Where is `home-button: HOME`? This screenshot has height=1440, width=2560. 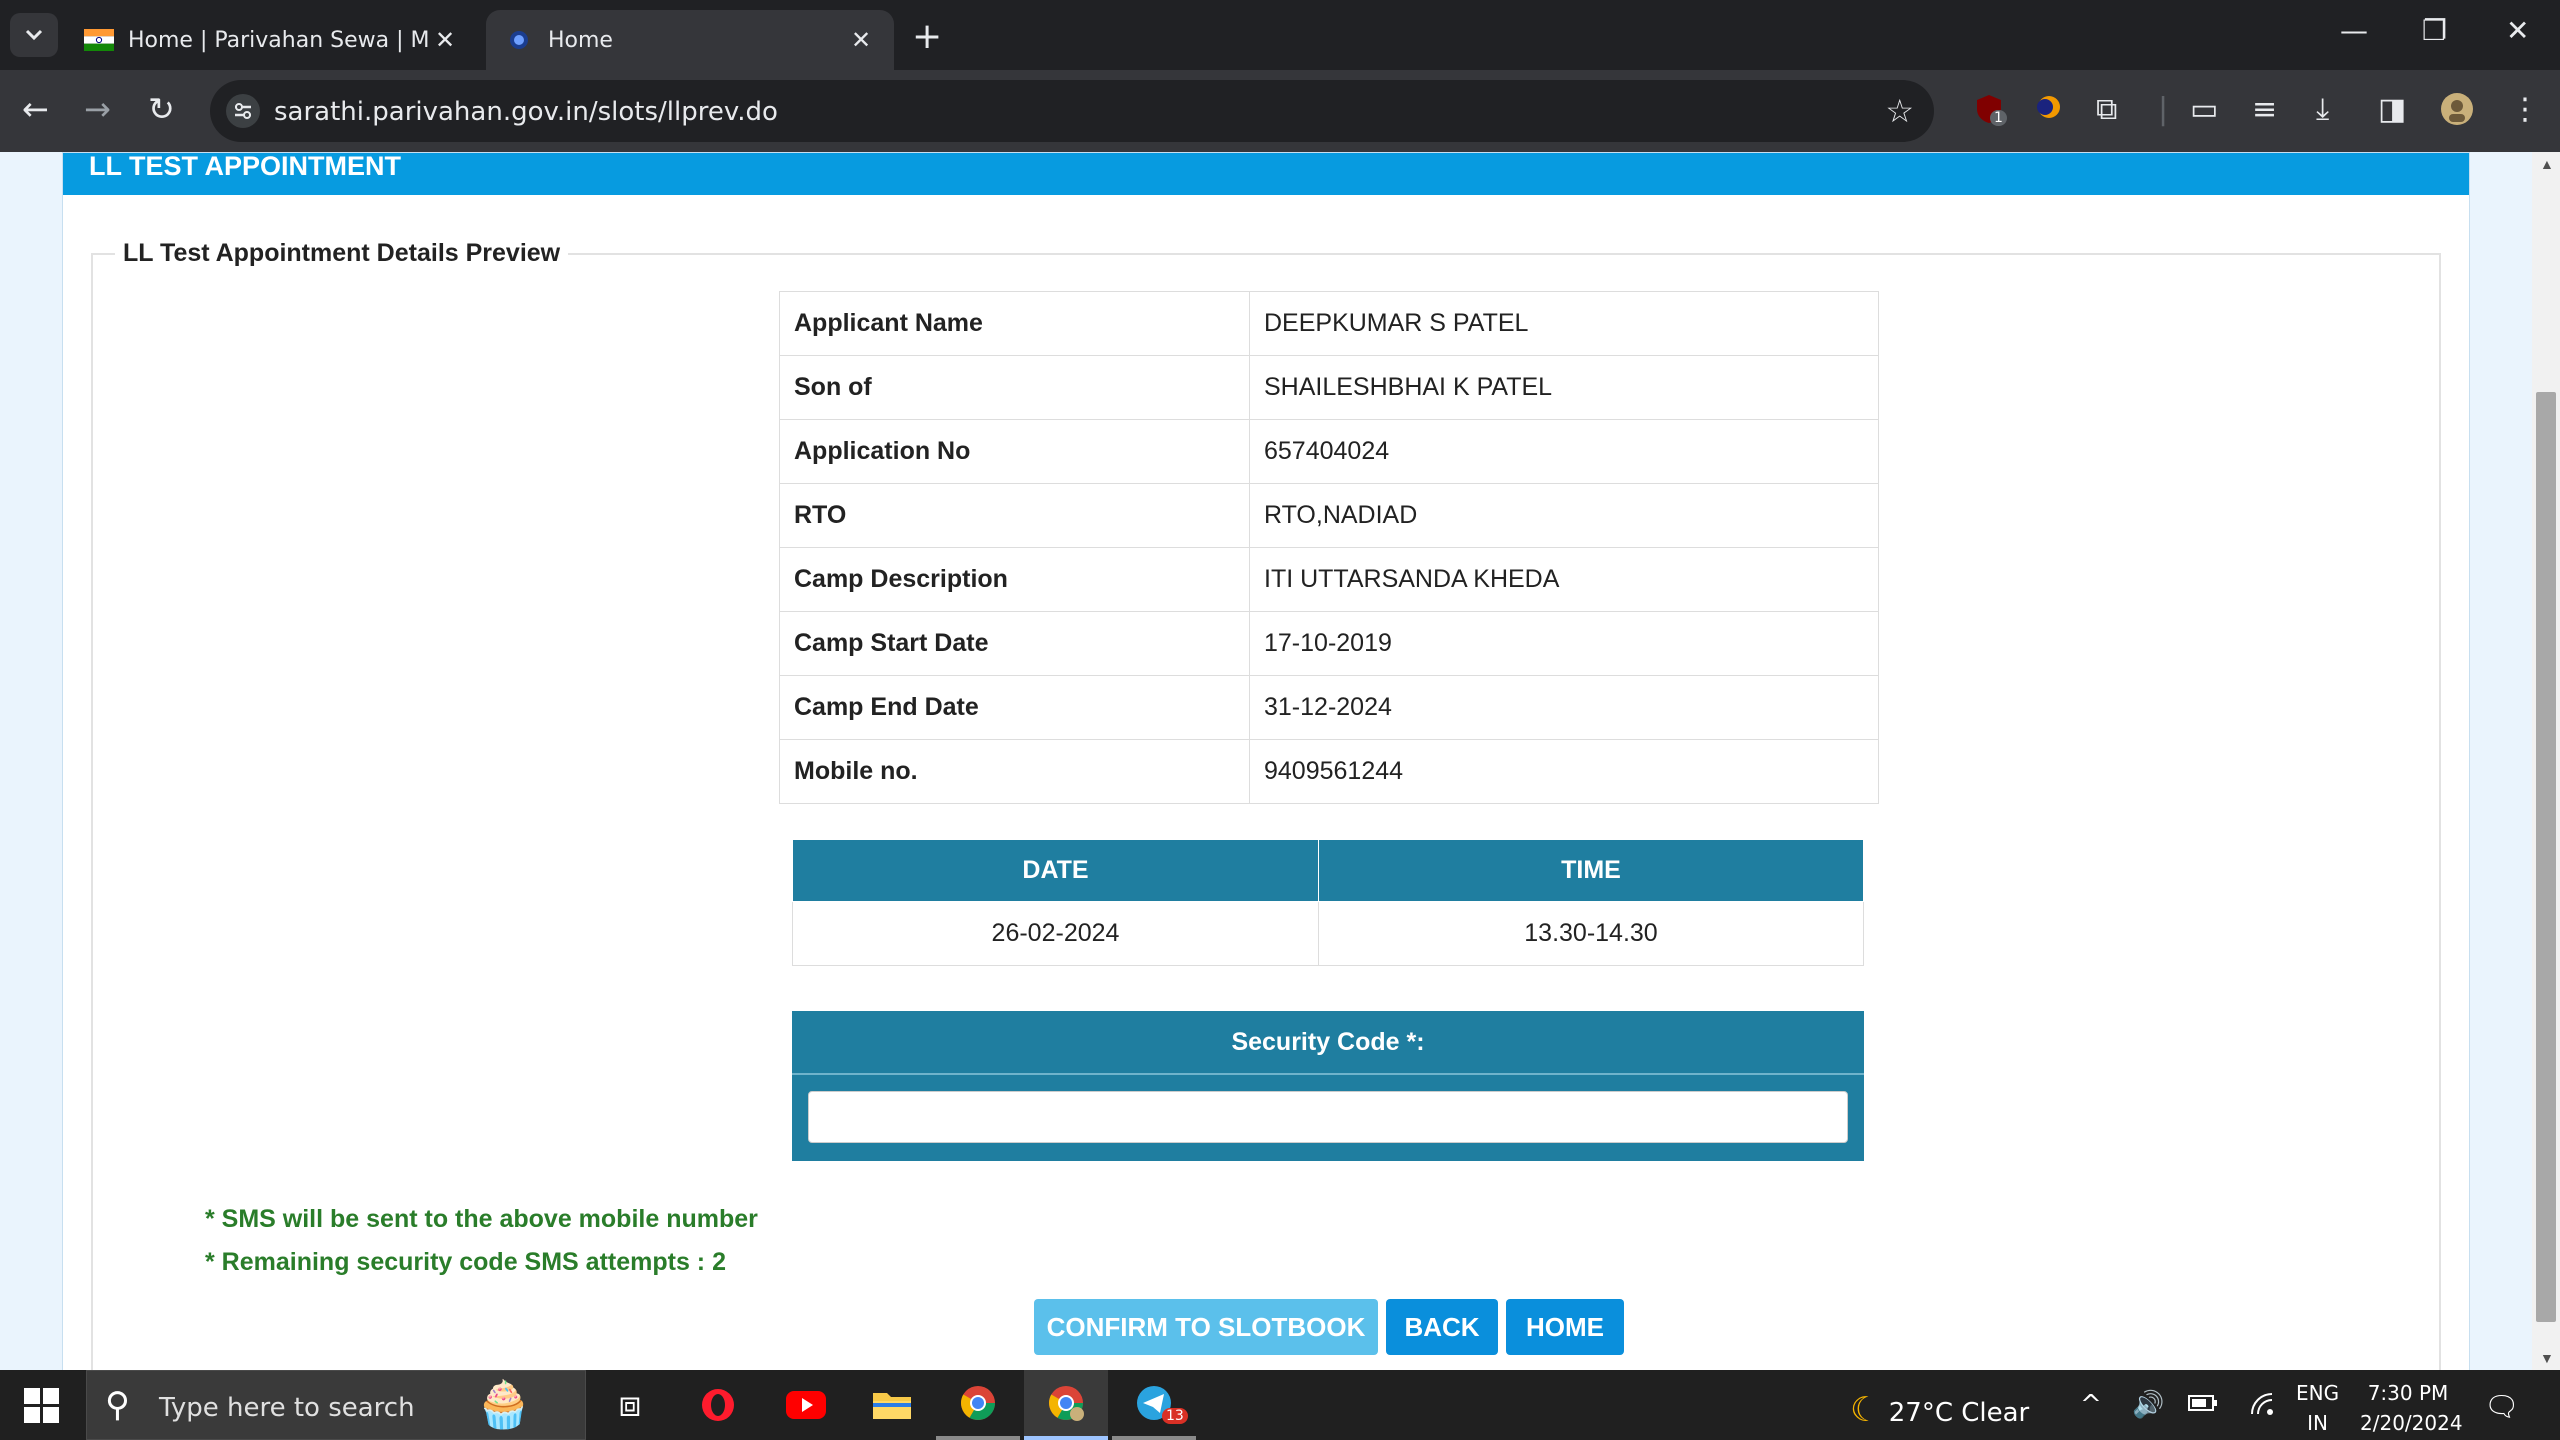
home-button: HOME is located at coordinates (1565, 1327).